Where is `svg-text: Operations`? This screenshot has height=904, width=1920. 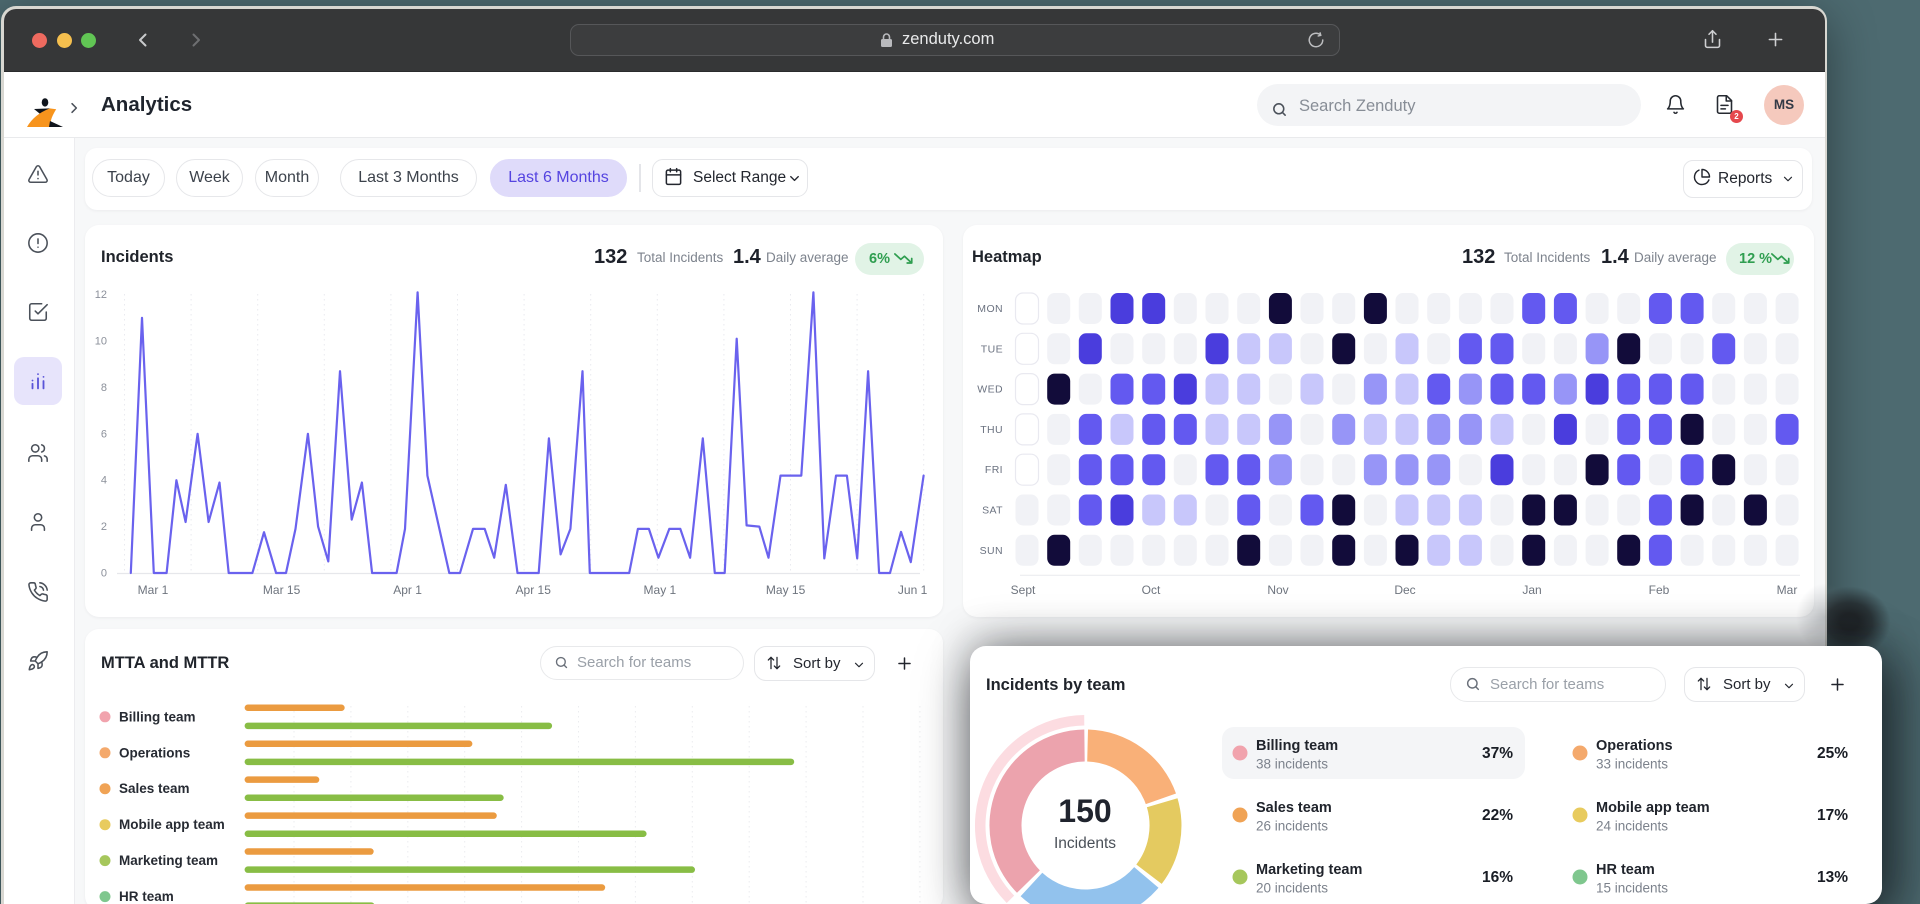
svg-text: Operations is located at coordinates (1634, 746).